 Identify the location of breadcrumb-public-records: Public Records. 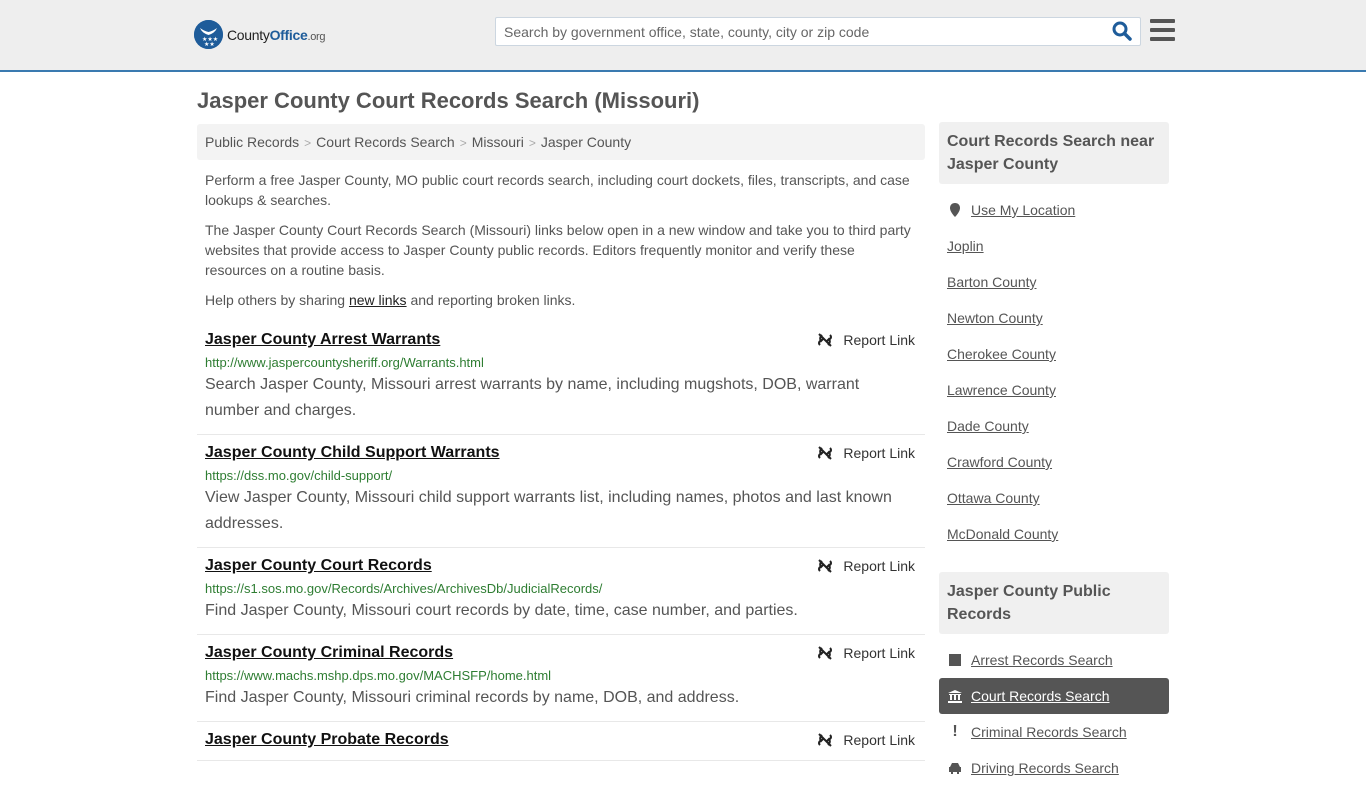
(252, 142).